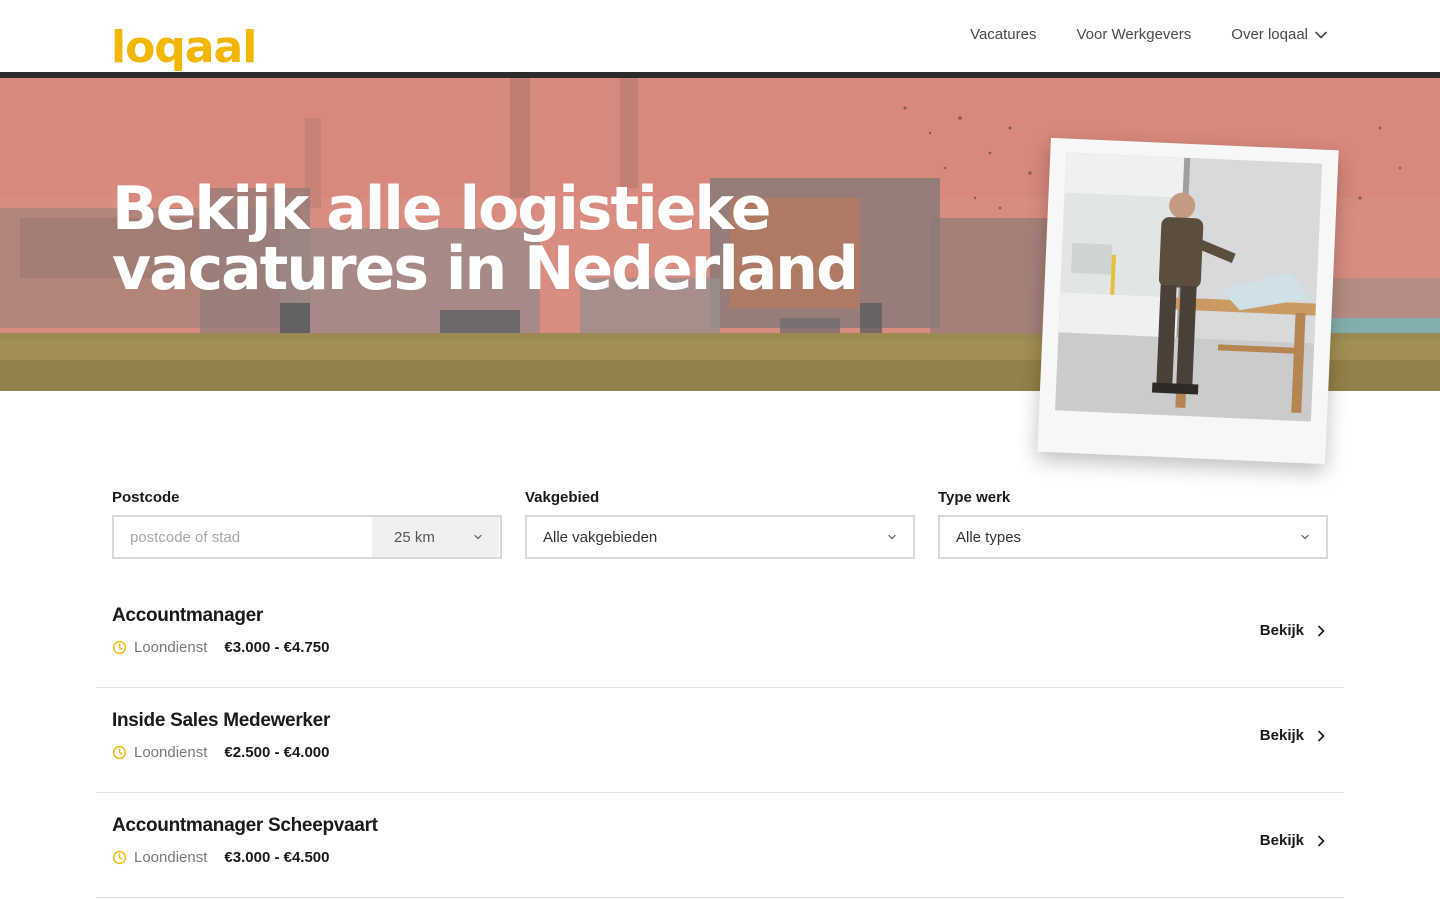 The width and height of the screenshot is (1440, 900). I want to click on filter-label: Vakgebied, so click(562, 497).